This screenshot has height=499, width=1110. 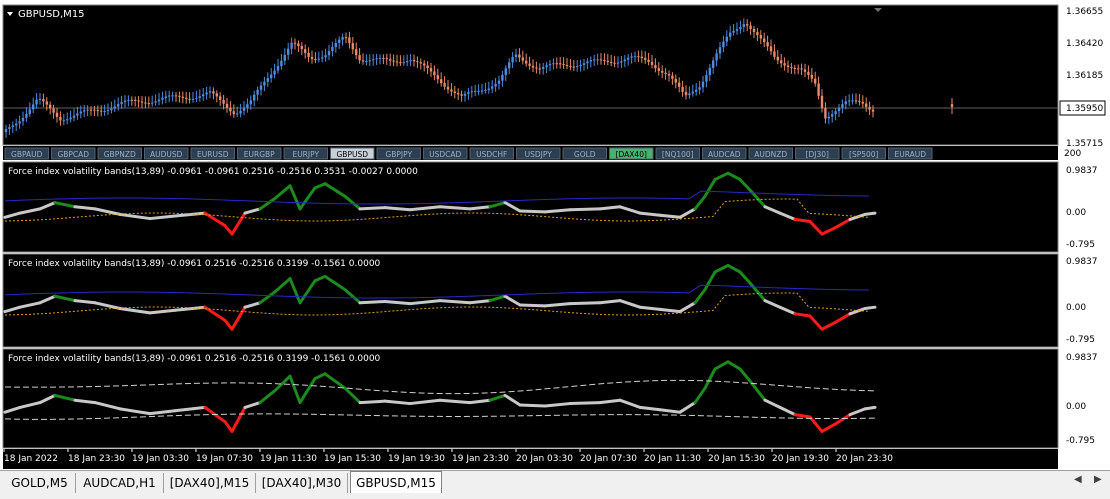 What do you see at coordinates (416, 459) in the screenshot?
I see `time-label: 19 Jan 19:30` at bounding box center [416, 459].